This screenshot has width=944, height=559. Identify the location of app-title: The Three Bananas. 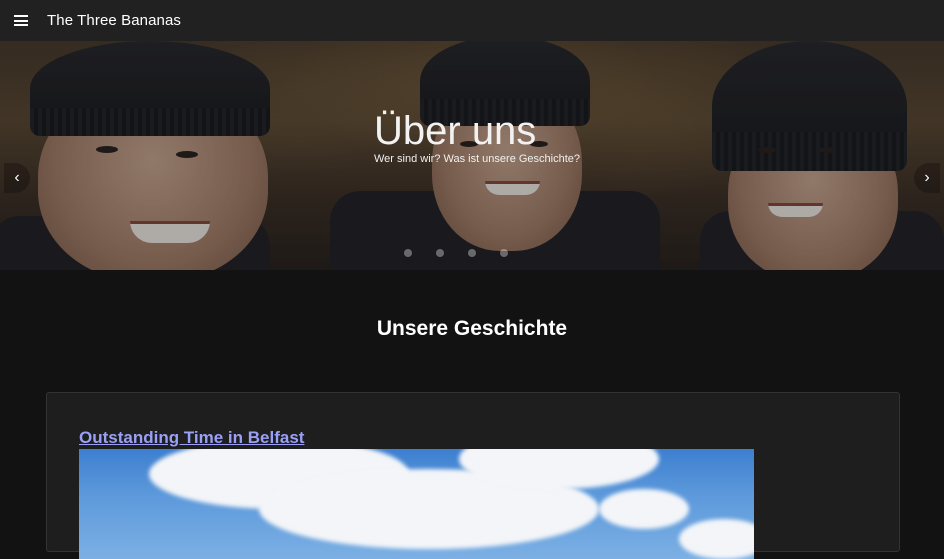
(114, 20).